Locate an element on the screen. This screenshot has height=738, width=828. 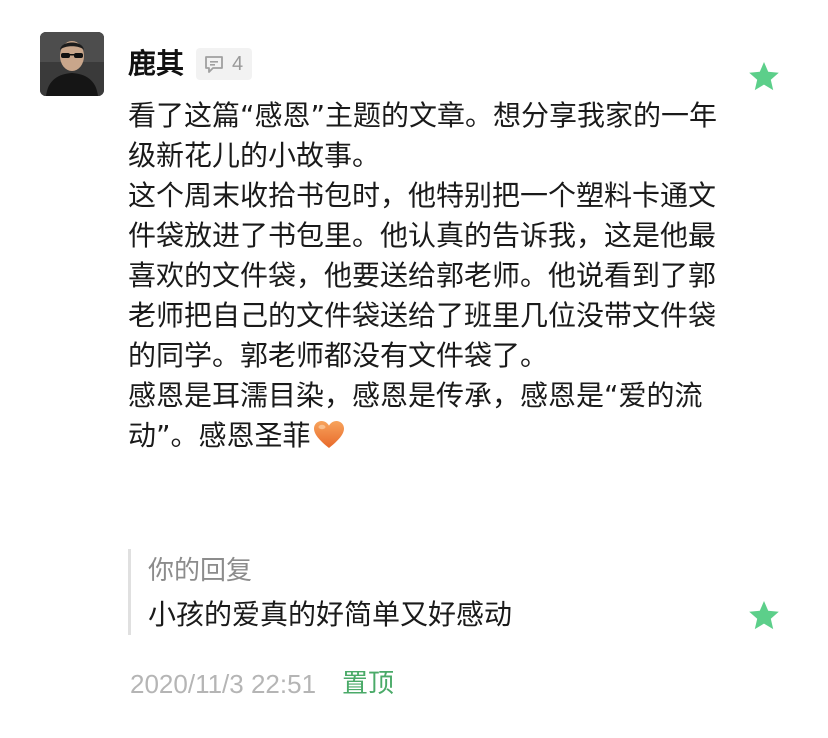
reply-count-value: 4 is located at coordinates (238, 63).